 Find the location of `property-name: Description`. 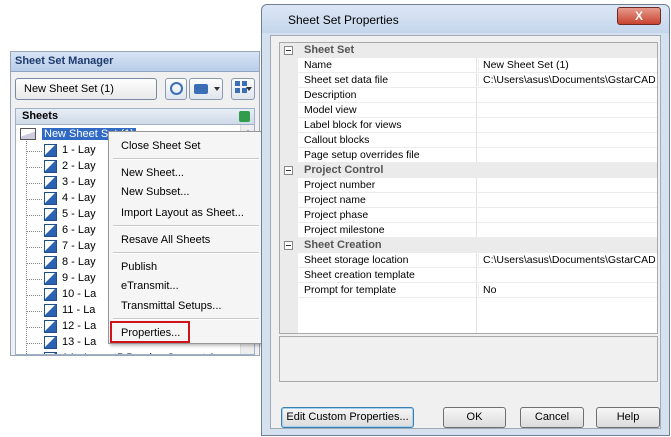

property-name: Description is located at coordinates (330, 95).